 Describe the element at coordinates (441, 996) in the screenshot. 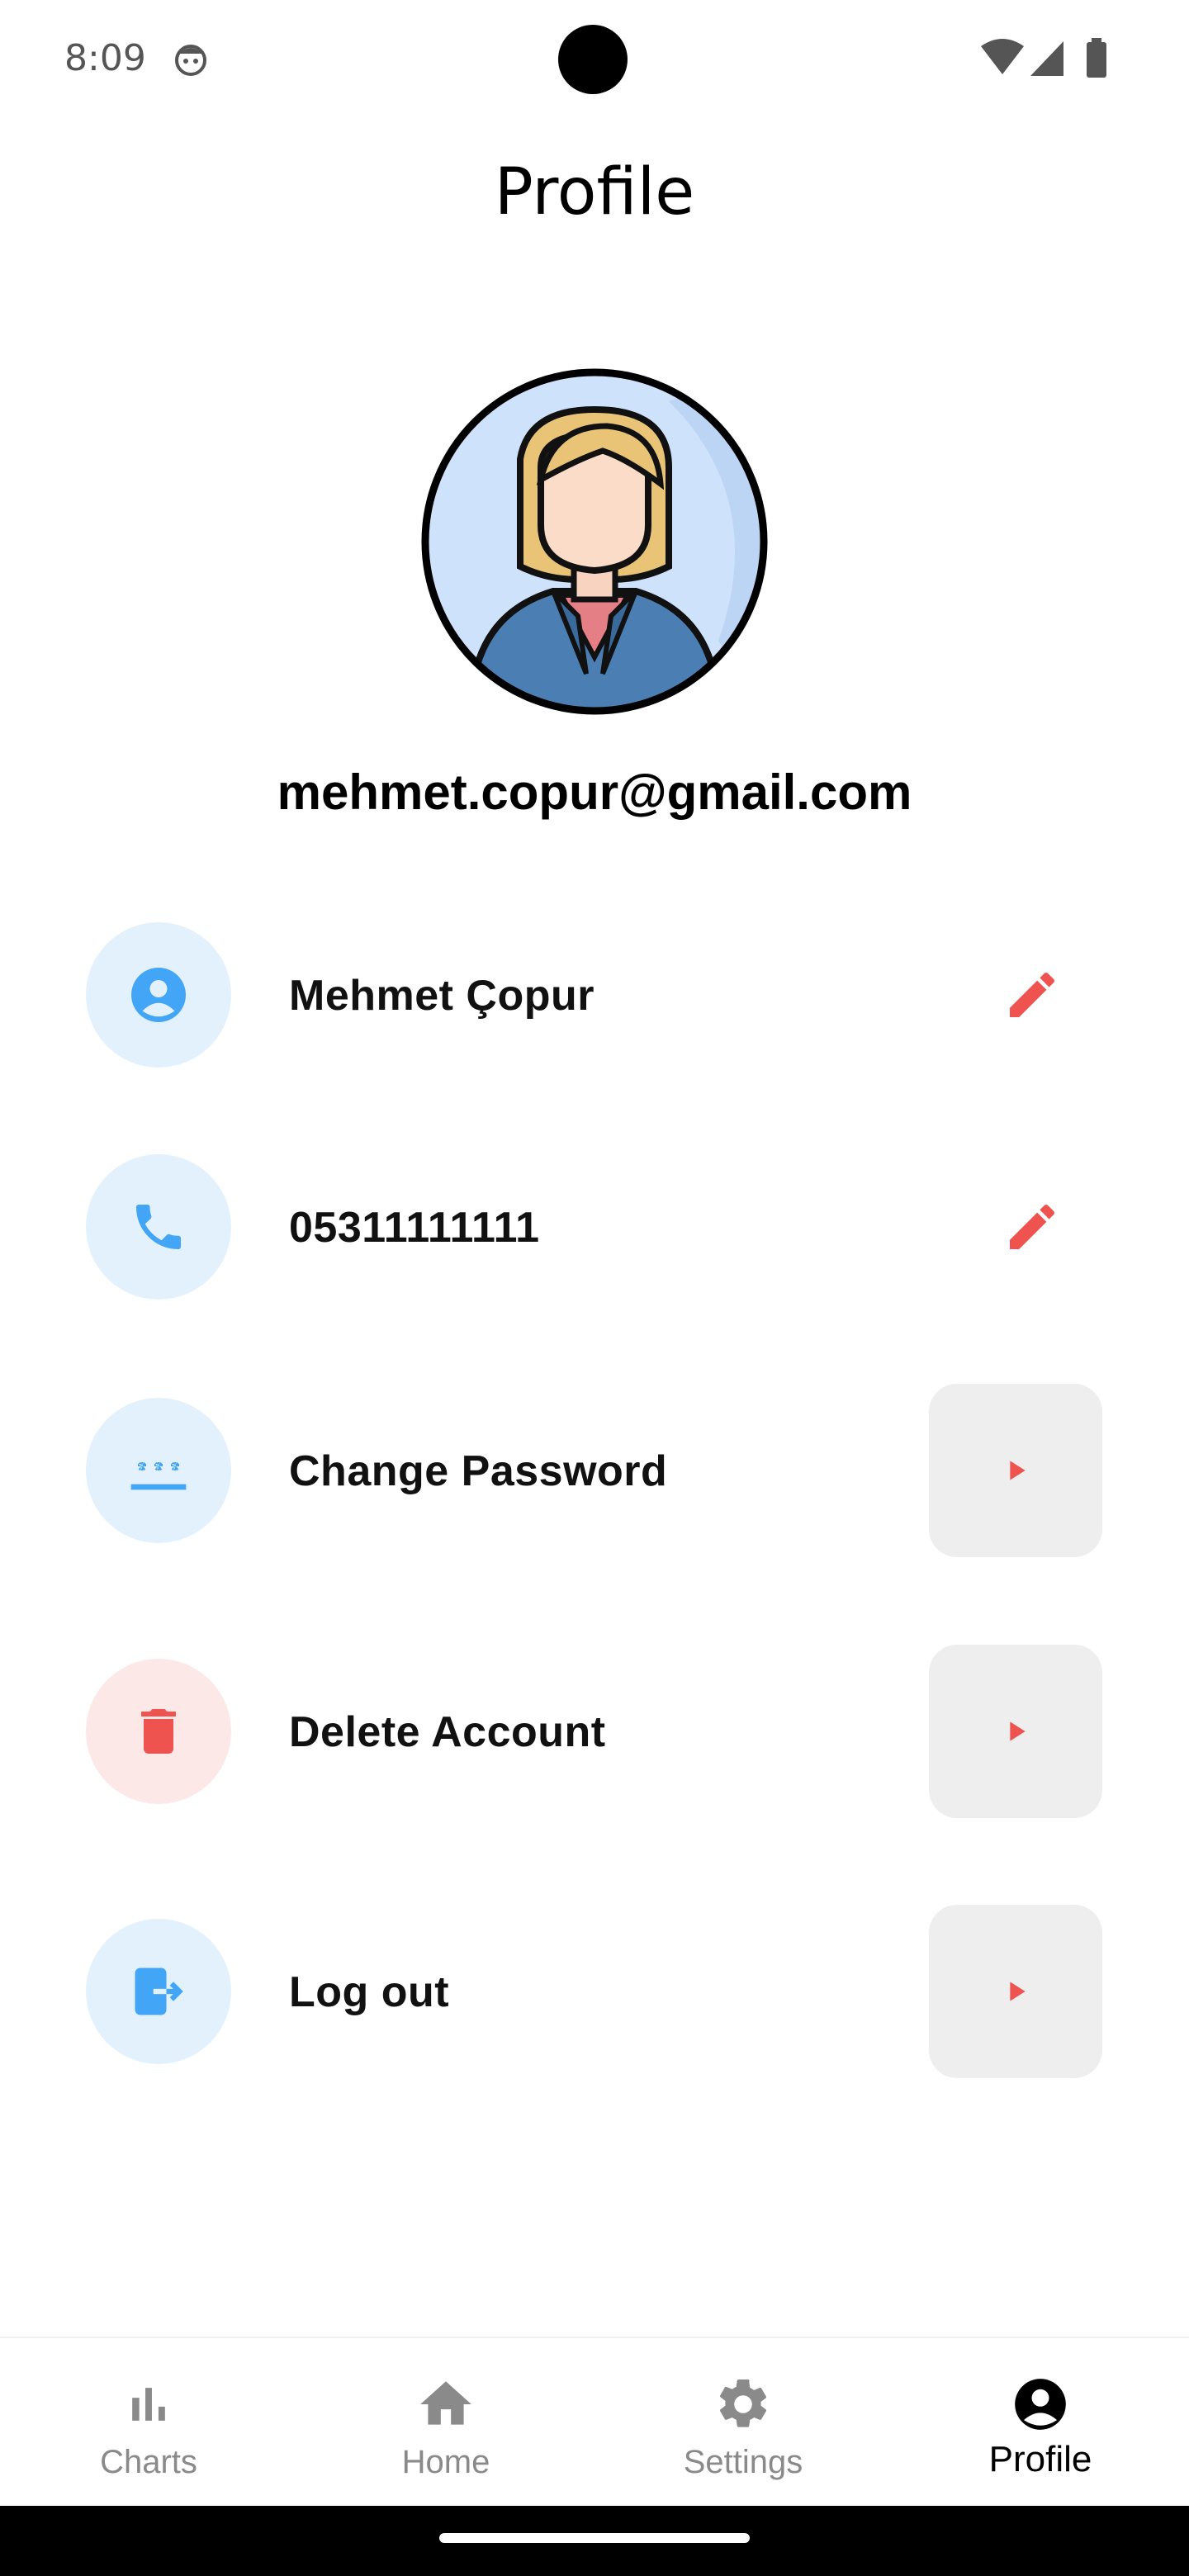

I see `row-label-name: Mehmet Çopur` at that location.